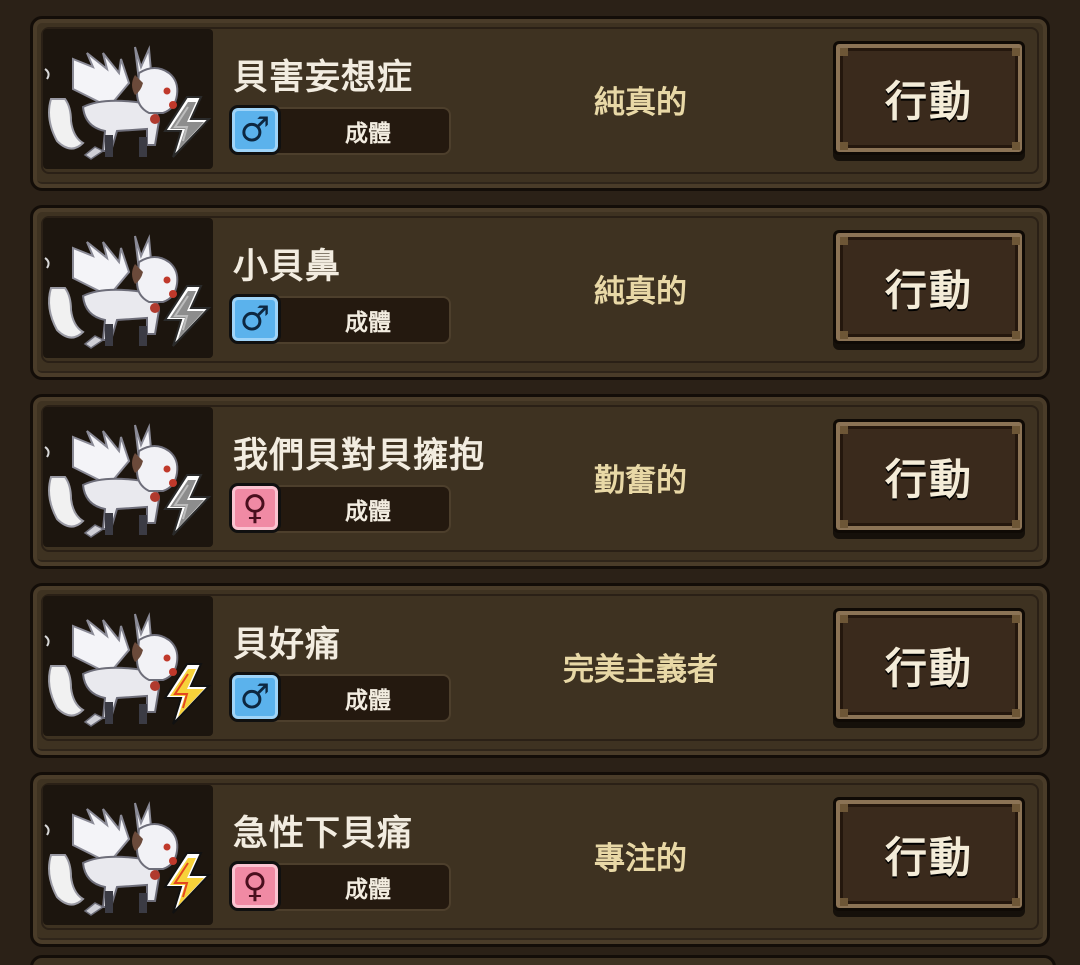 This screenshot has height=965, width=1080. What do you see at coordinates (323, 834) in the screenshot?
I see `monster-name: 急性下貝痛` at bounding box center [323, 834].